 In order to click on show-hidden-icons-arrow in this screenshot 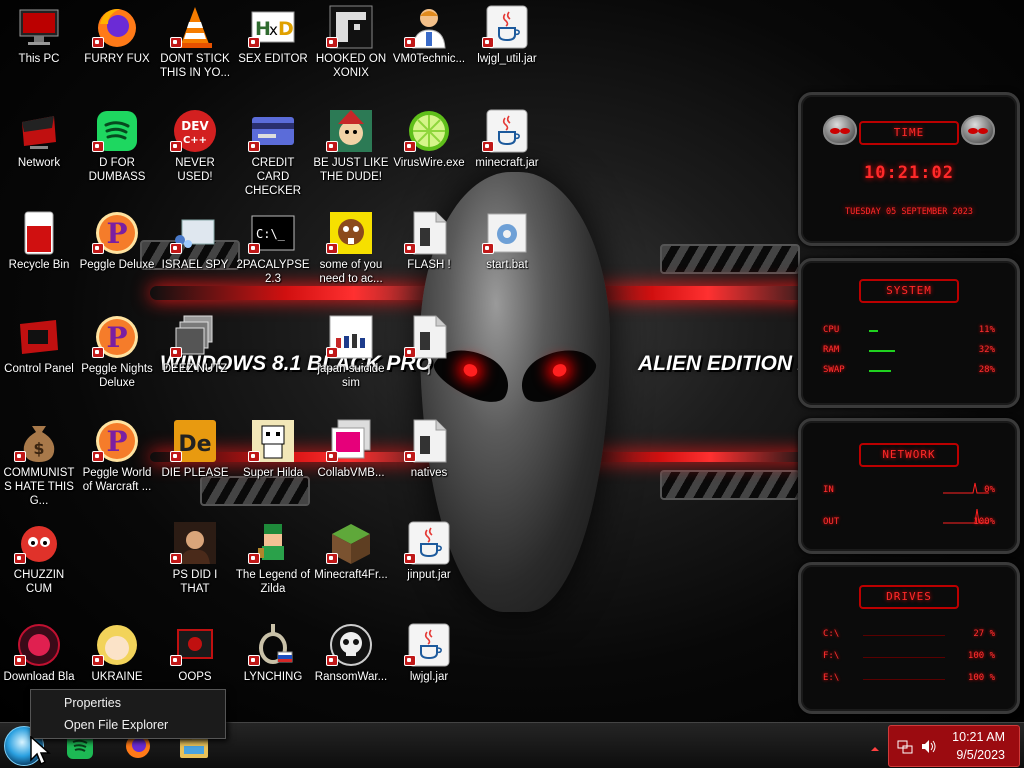, I will do `click(875, 746)`.